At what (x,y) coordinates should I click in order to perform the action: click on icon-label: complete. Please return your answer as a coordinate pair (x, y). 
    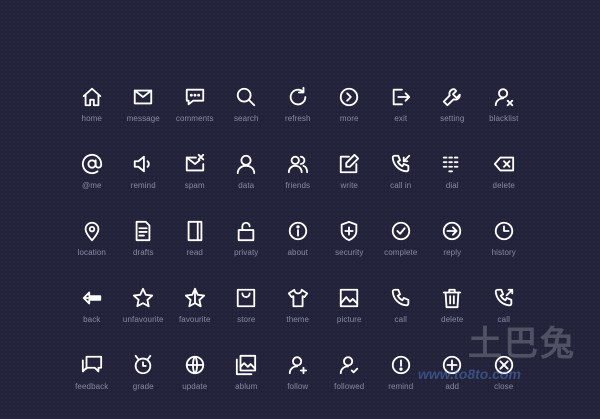
    Looking at the image, I should click on (401, 252).